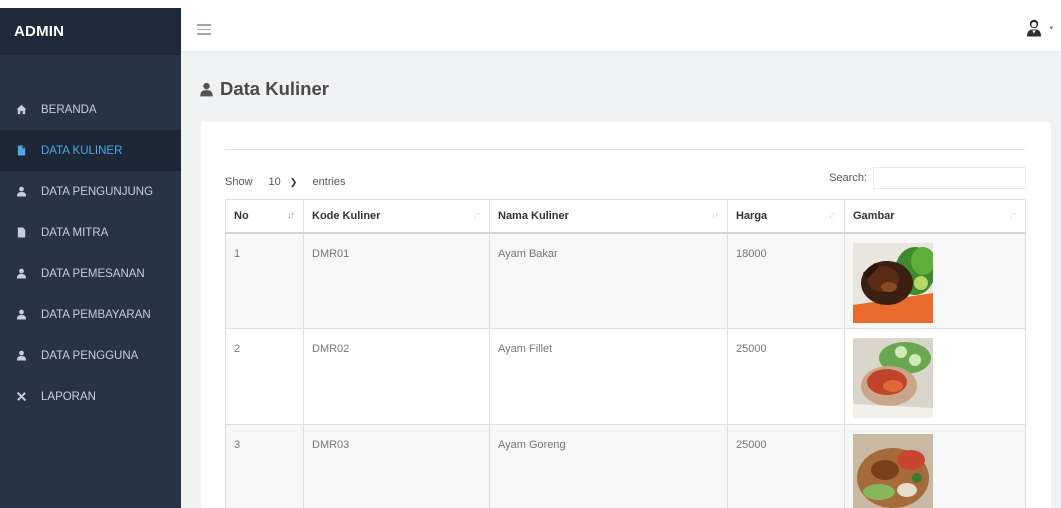 Image resolution: width=1061 pixels, height=508 pixels. Describe the element at coordinates (396, 376) in the screenshot. I see `cell-kode: DMR02` at that location.